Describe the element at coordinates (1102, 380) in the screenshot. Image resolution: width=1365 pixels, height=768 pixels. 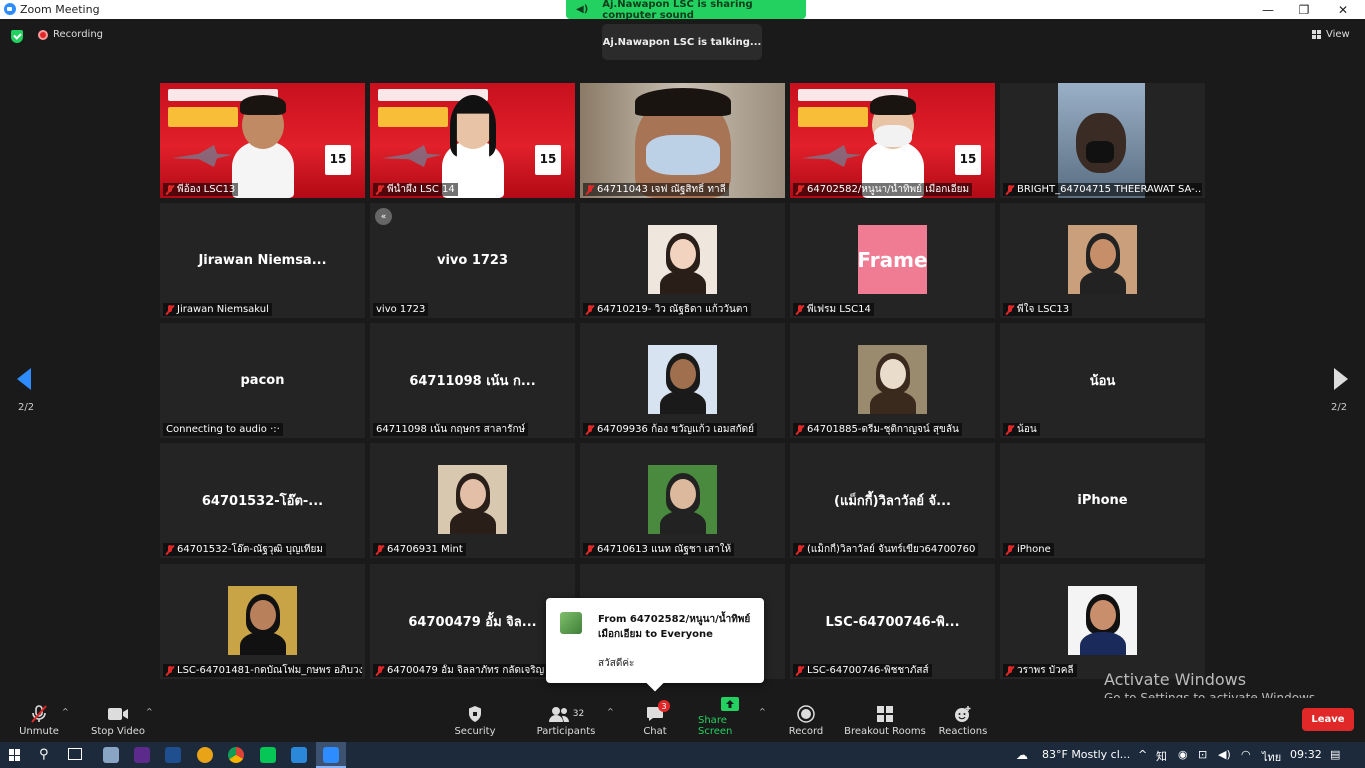
I see `participant-tile: น้อน น้อน` at that location.